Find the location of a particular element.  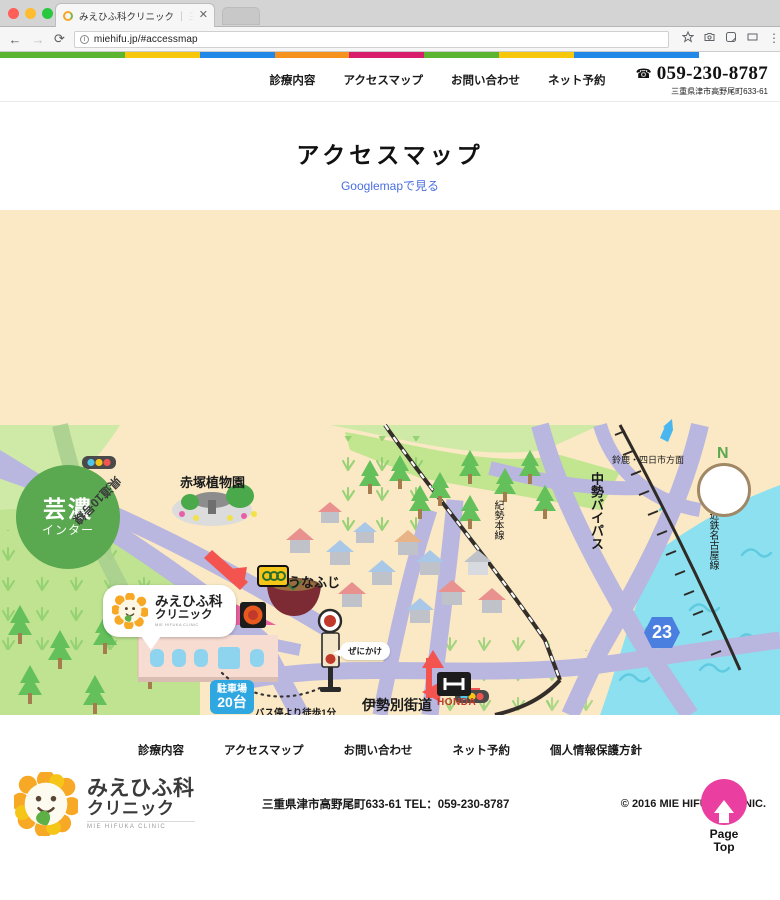

color-stripe is located at coordinates (390, 55).